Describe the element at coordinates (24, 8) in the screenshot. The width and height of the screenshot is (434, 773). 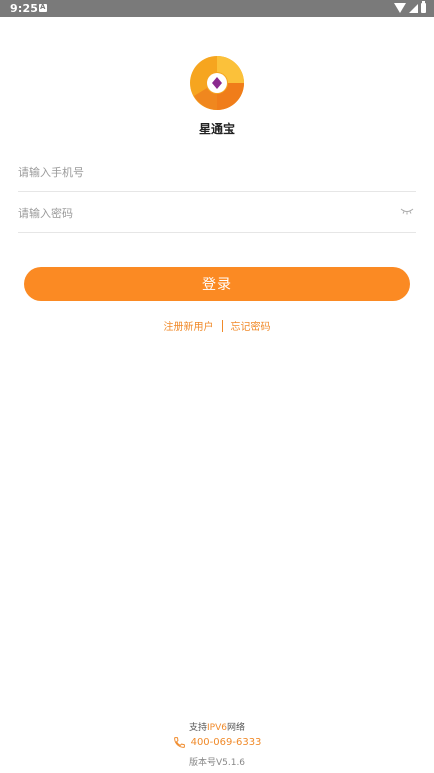
I see `status-time: 9:25` at that location.